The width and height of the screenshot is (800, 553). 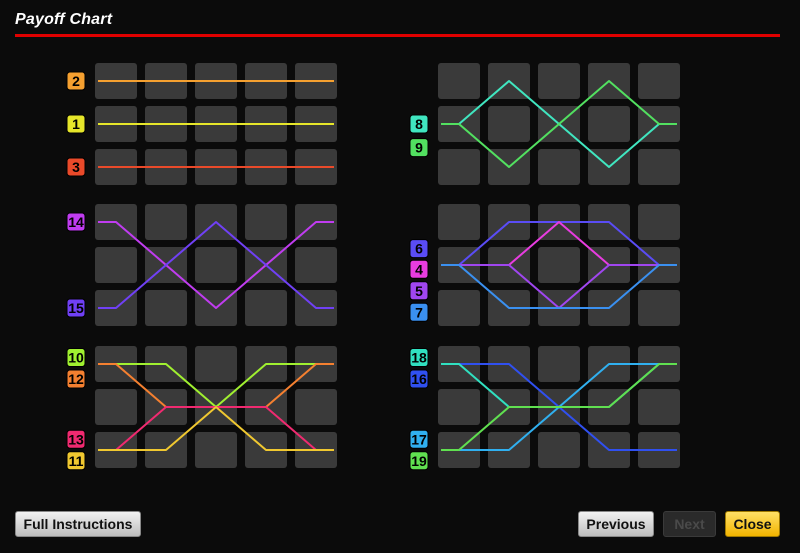 What do you see at coordinates (78, 524) in the screenshot?
I see `full-instructions-button: Full Instructions` at bounding box center [78, 524].